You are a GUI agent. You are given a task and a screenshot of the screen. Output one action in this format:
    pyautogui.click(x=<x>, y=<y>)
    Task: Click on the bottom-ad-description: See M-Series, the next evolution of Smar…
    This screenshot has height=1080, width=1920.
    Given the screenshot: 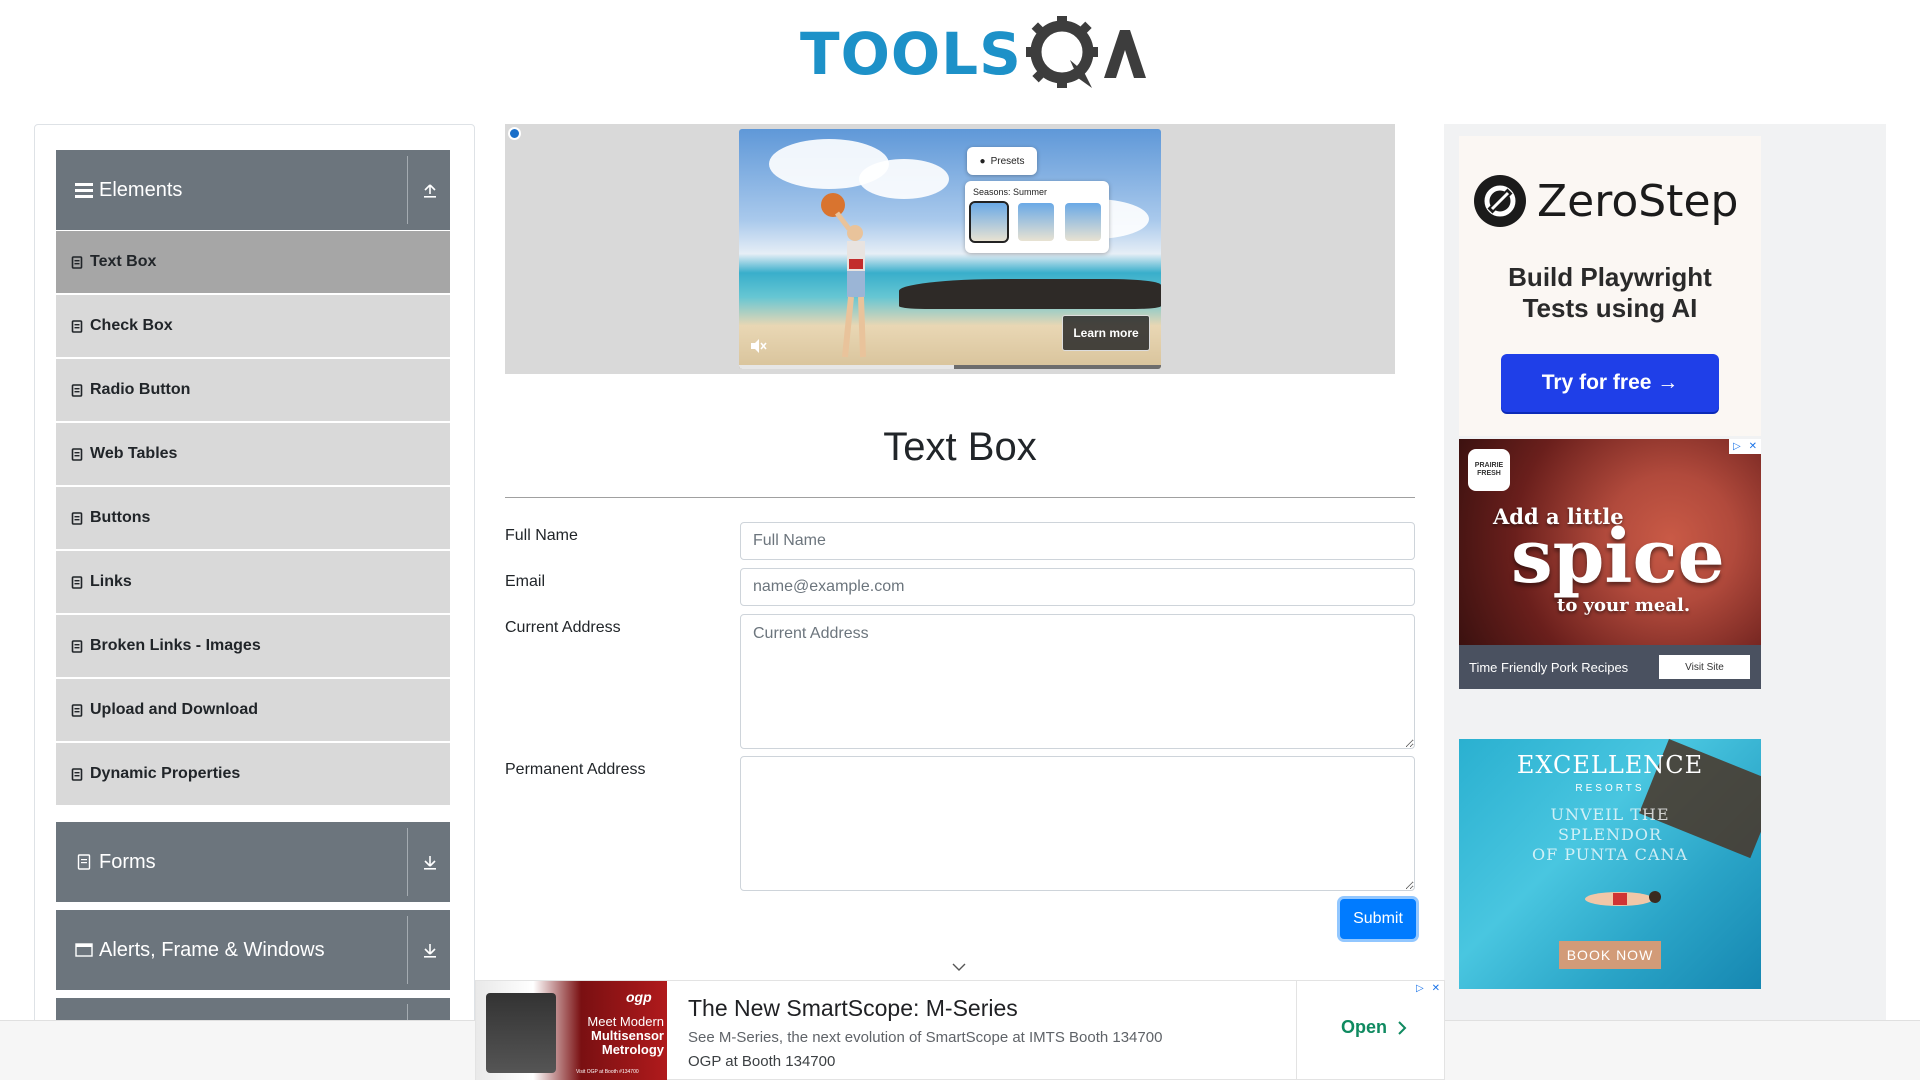 What is the action you would take?
    pyautogui.click(x=925, y=1037)
    